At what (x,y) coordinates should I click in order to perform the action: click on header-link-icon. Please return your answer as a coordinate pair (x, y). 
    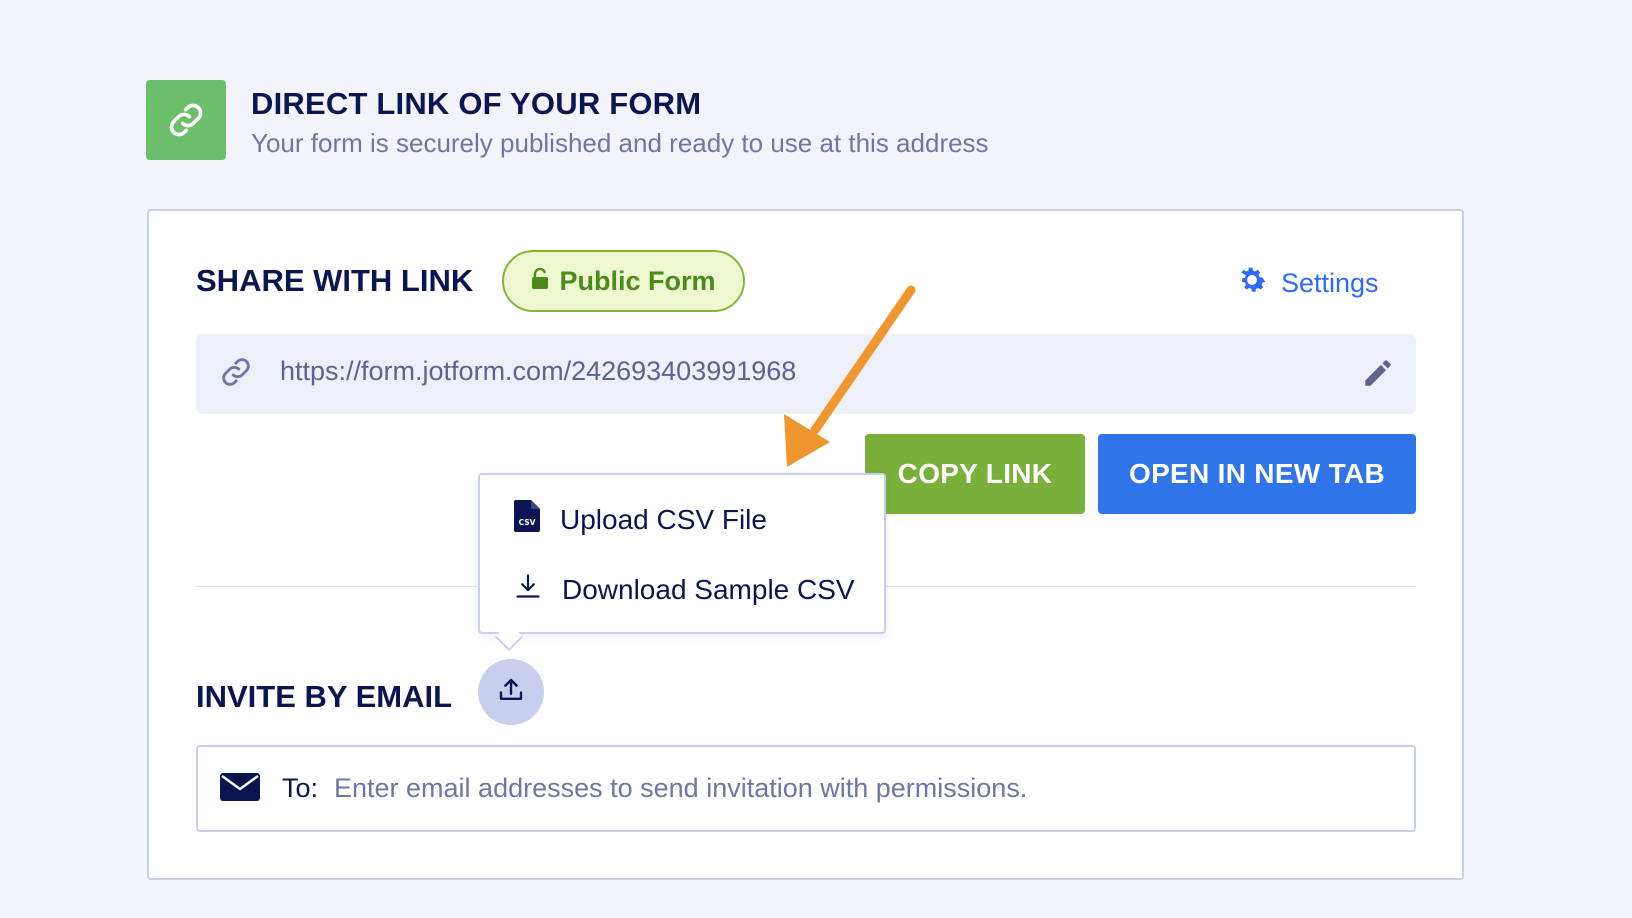
    Looking at the image, I should click on (186, 120).